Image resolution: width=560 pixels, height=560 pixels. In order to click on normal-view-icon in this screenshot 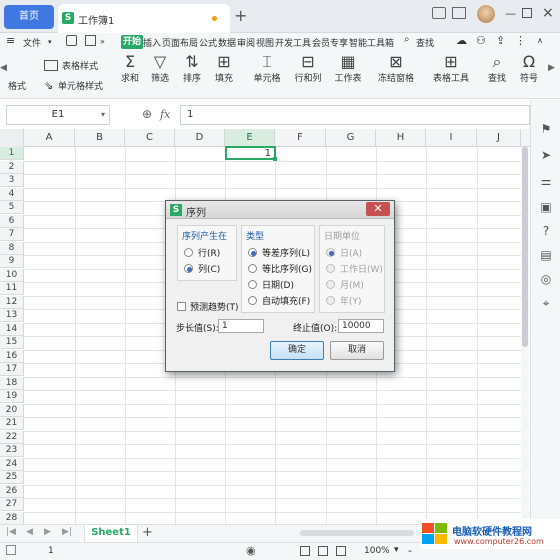, I will do `click(305, 551)`.